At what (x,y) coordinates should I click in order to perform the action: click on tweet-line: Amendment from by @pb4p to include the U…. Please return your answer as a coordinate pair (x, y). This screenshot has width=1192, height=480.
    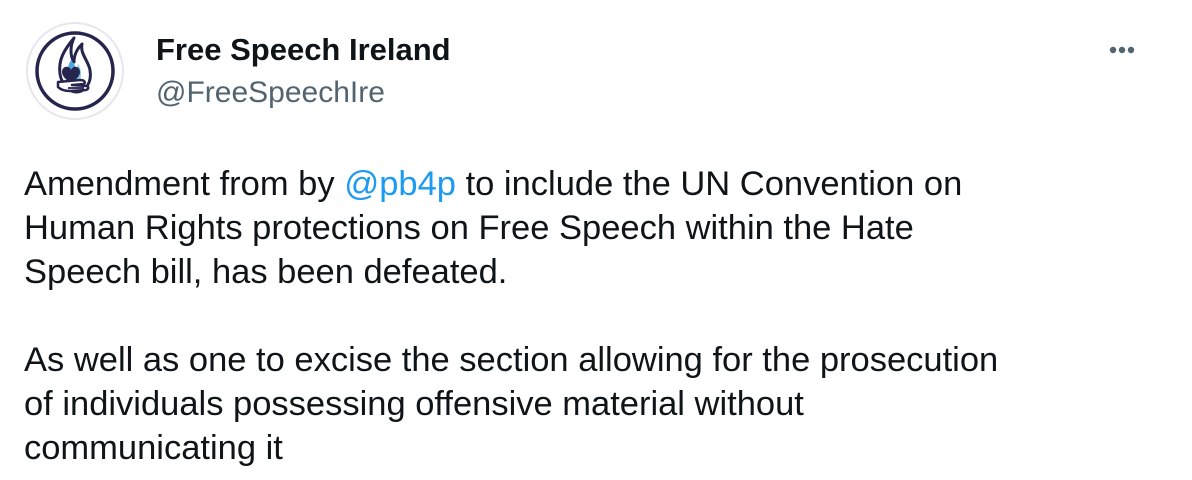
    Looking at the image, I should click on (594, 184).